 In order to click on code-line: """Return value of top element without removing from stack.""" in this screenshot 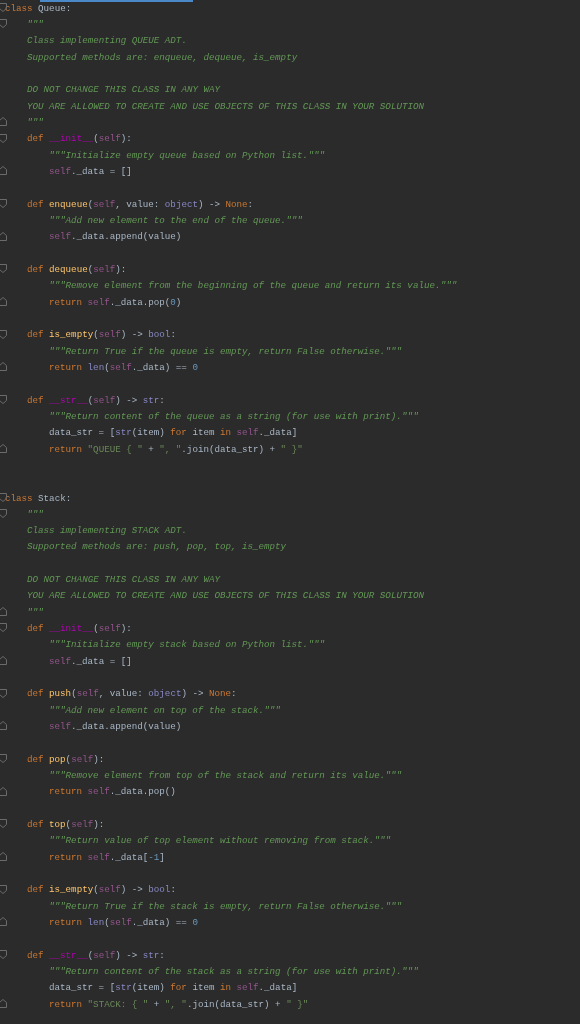, I will do `click(220, 841)`.